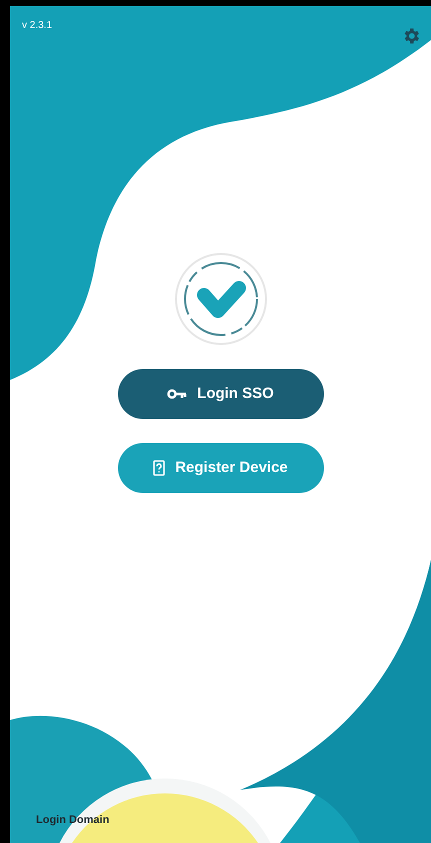 Image resolution: width=431 pixels, height=843 pixels. Describe the element at coordinates (177, 394) in the screenshot. I see `key-icon` at that location.